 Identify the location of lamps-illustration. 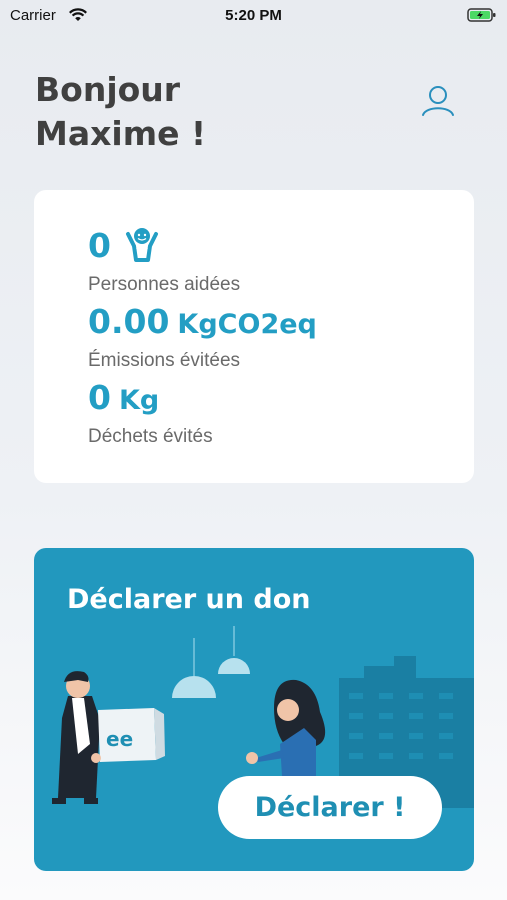
(211, 662).